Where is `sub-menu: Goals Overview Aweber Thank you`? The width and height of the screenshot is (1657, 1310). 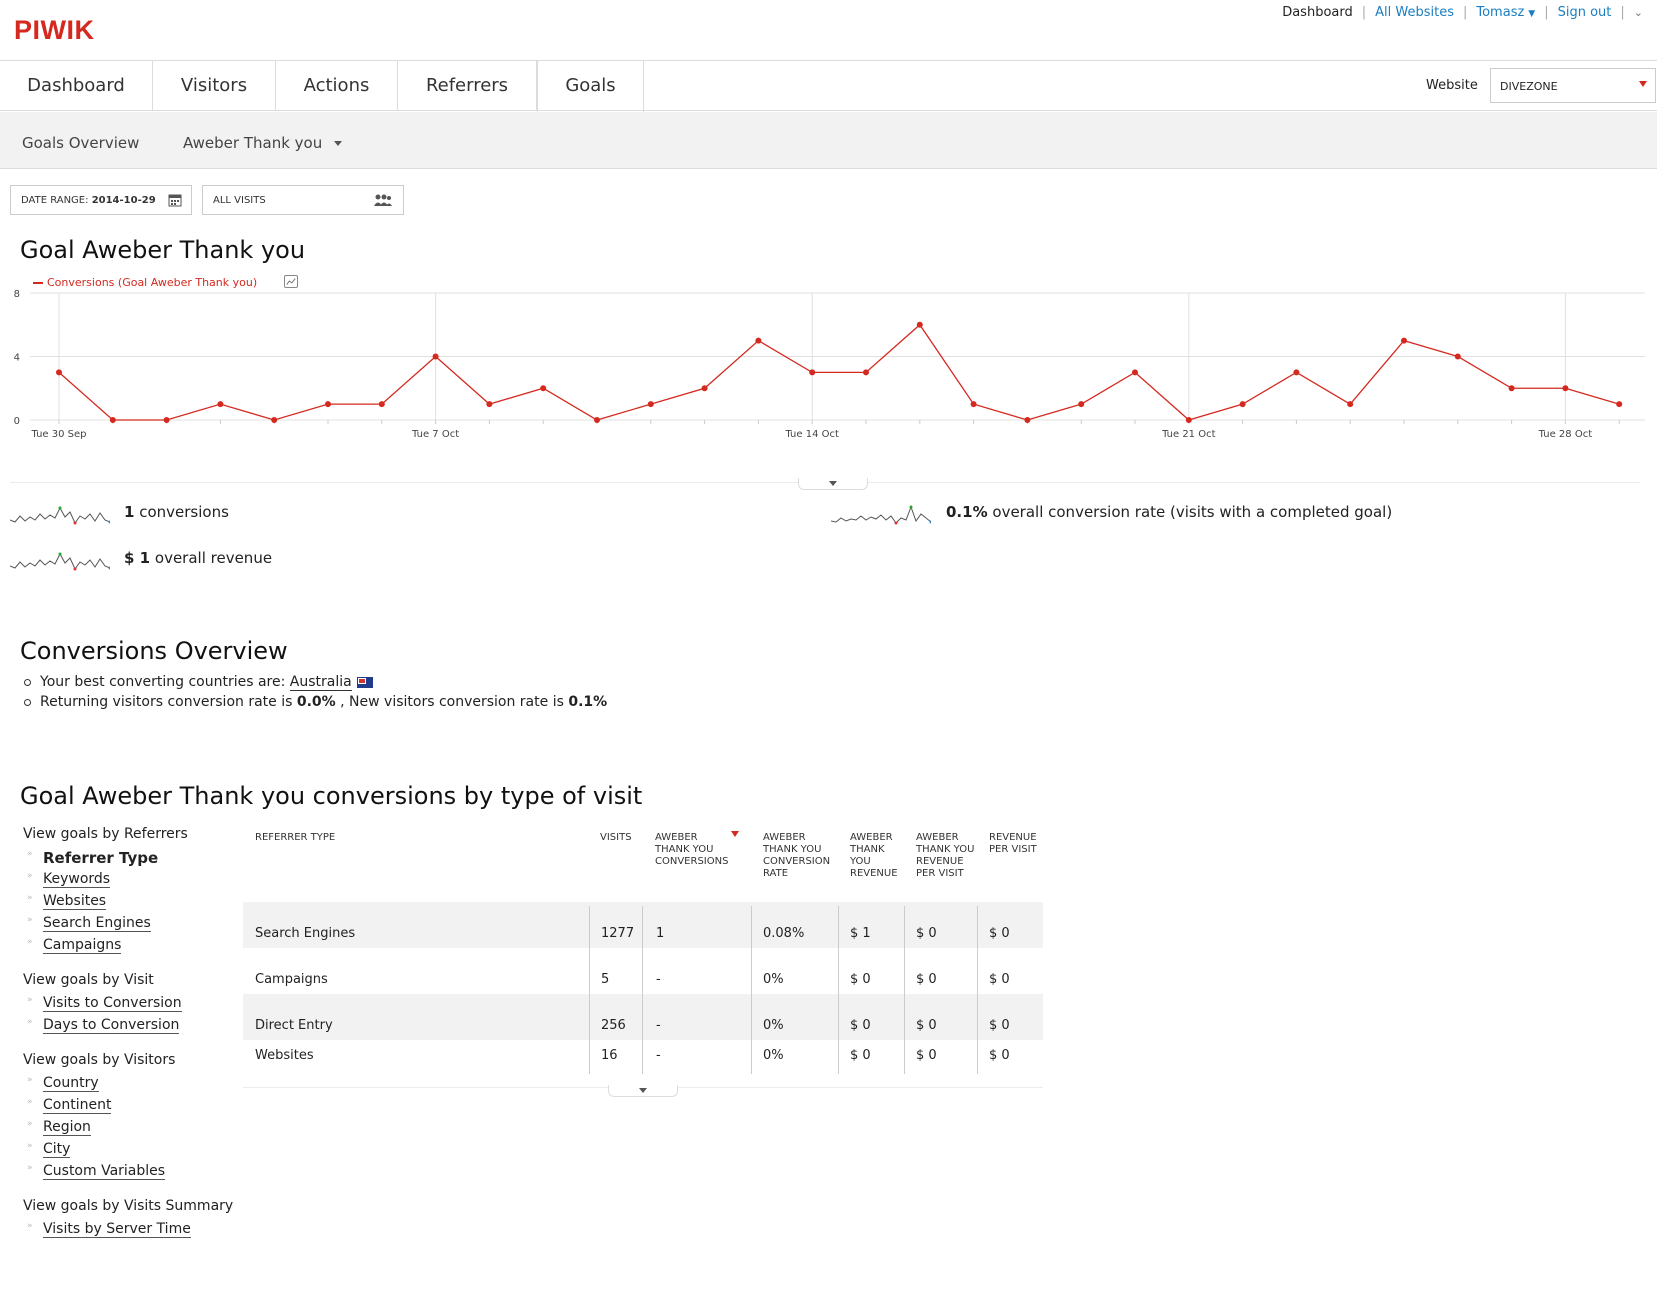 sub-menu: Goals Overview Aweber Thank you is located at coordinates (828, 140).